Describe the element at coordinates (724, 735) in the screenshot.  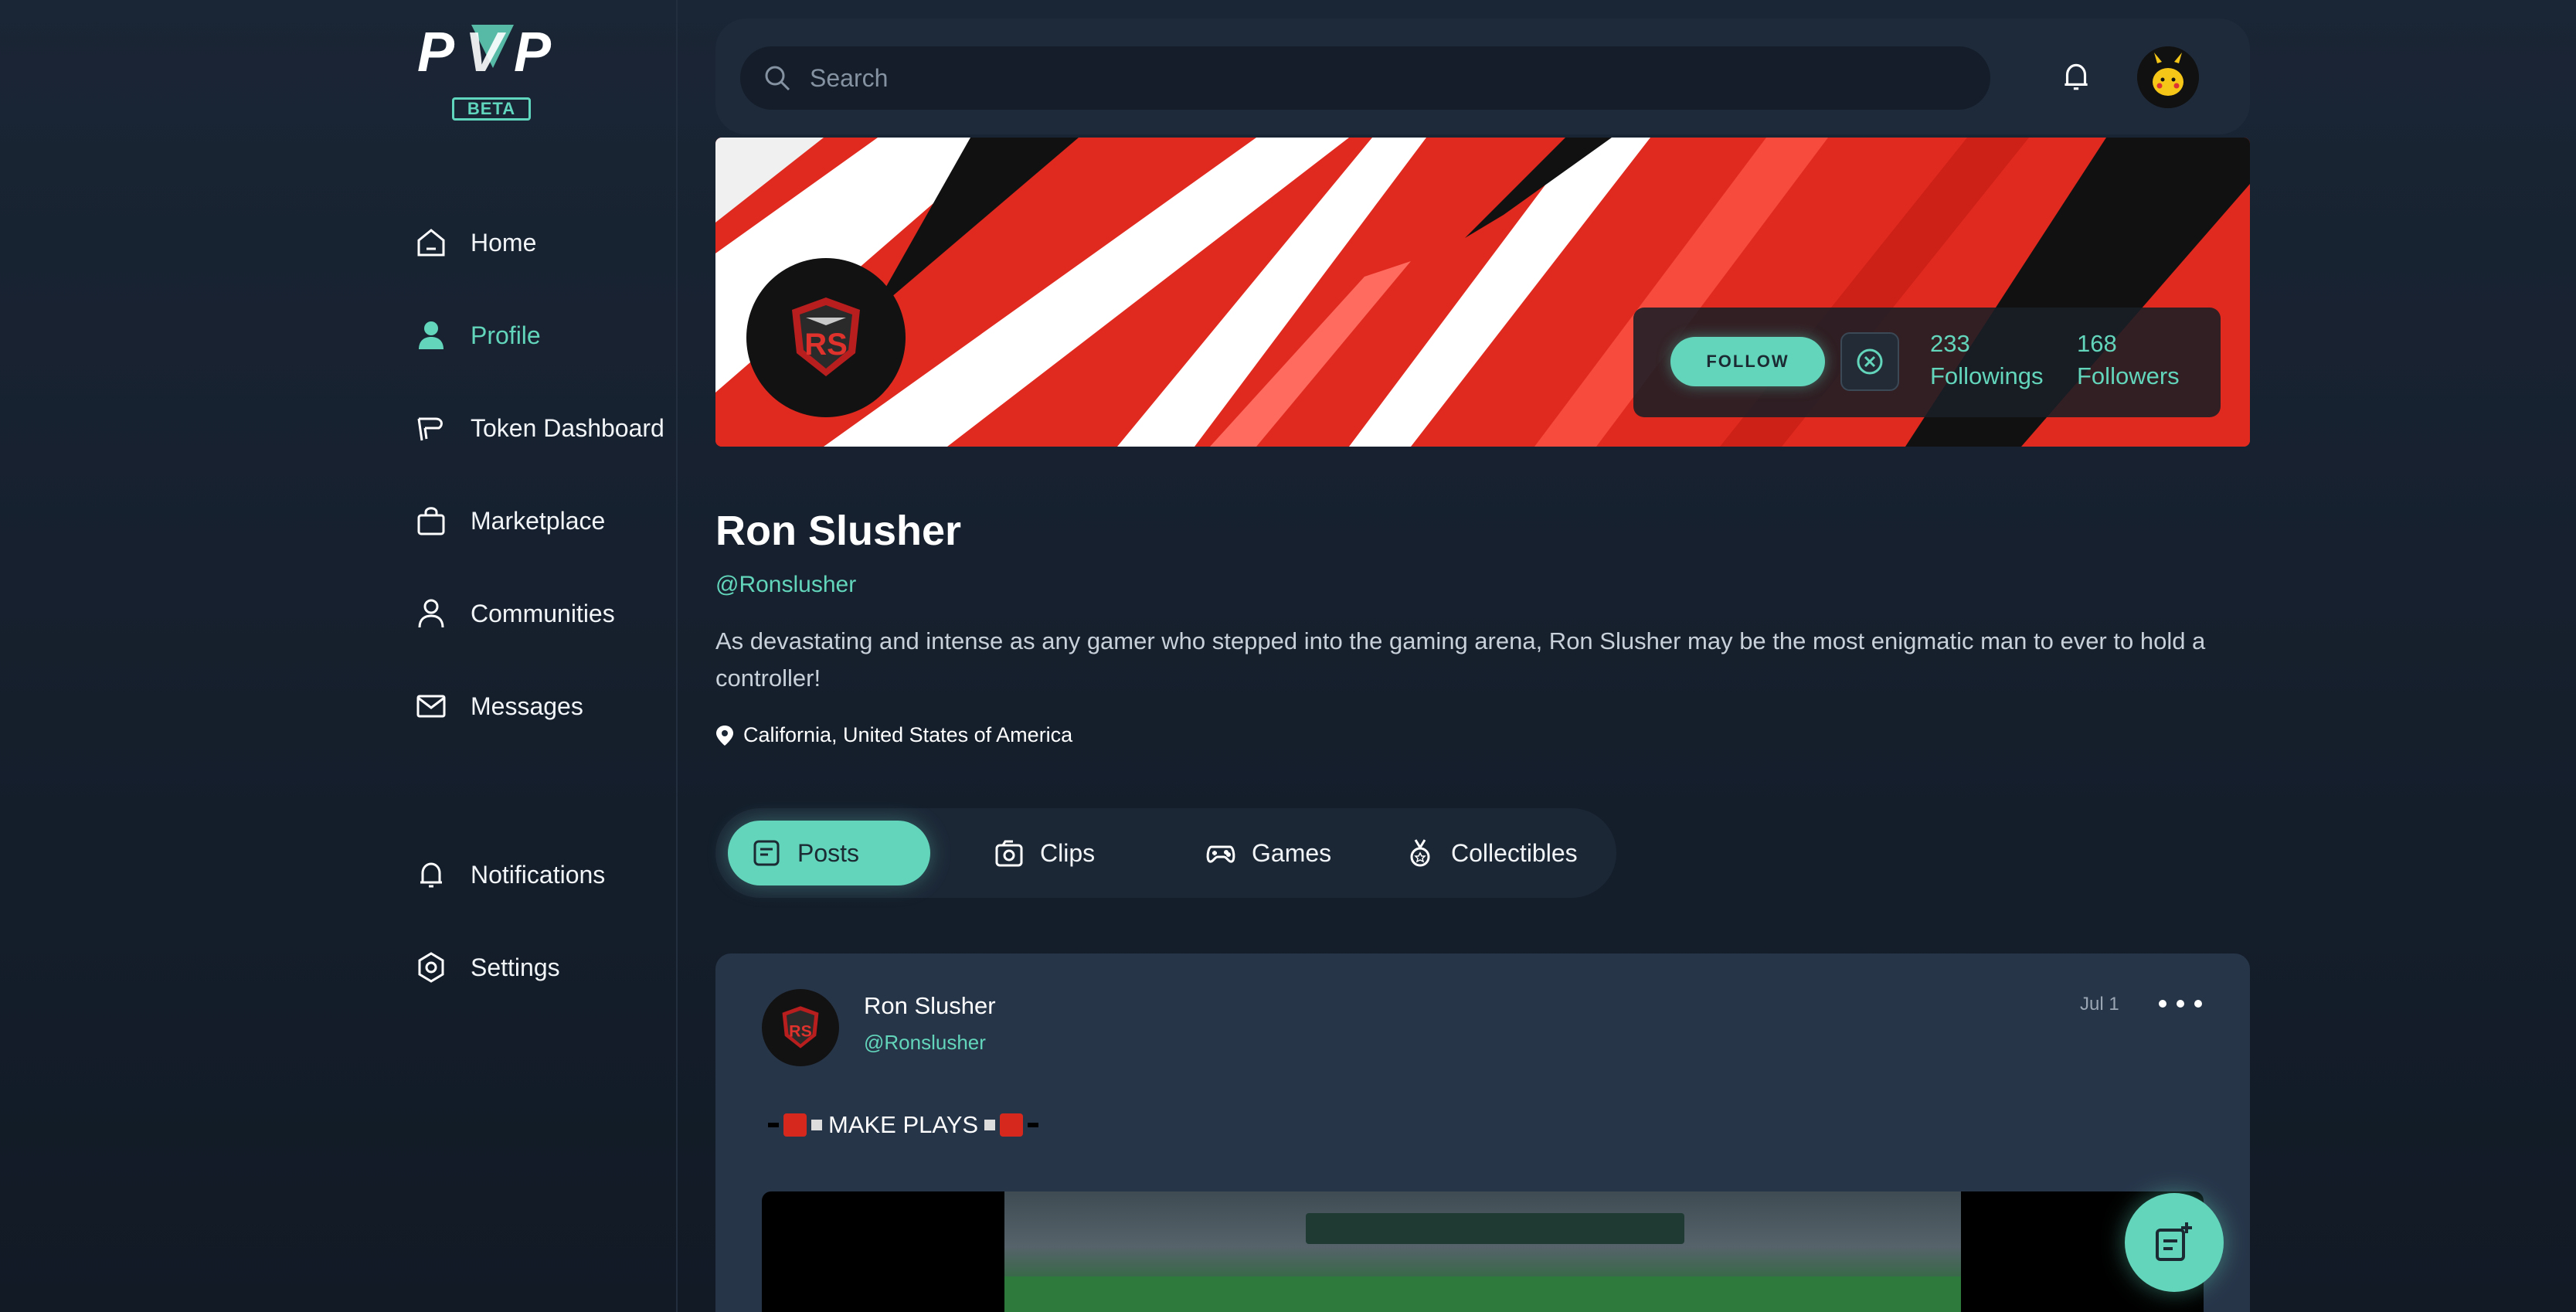
I see `location-pin-icon` at that location.